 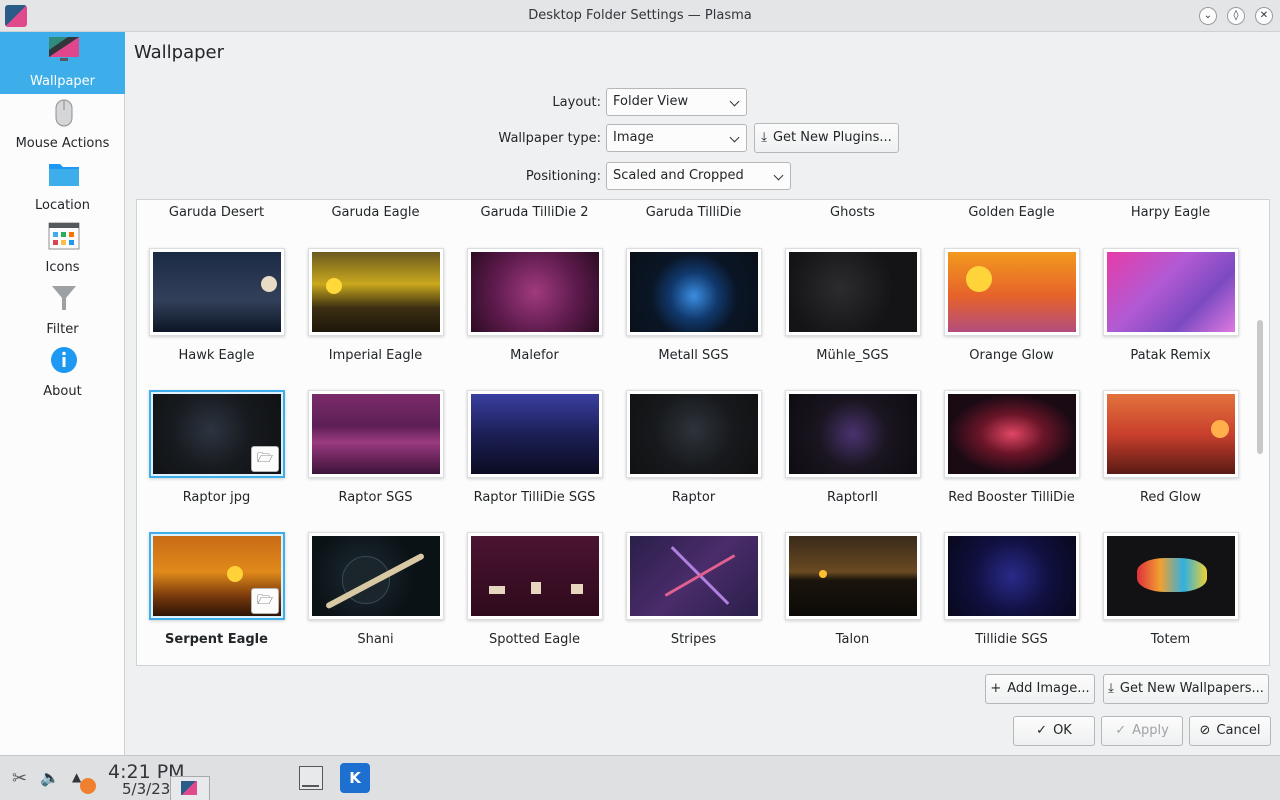 I want to click on wallpaper-caption: Hawk Eagle, so click(x=216, y=355).